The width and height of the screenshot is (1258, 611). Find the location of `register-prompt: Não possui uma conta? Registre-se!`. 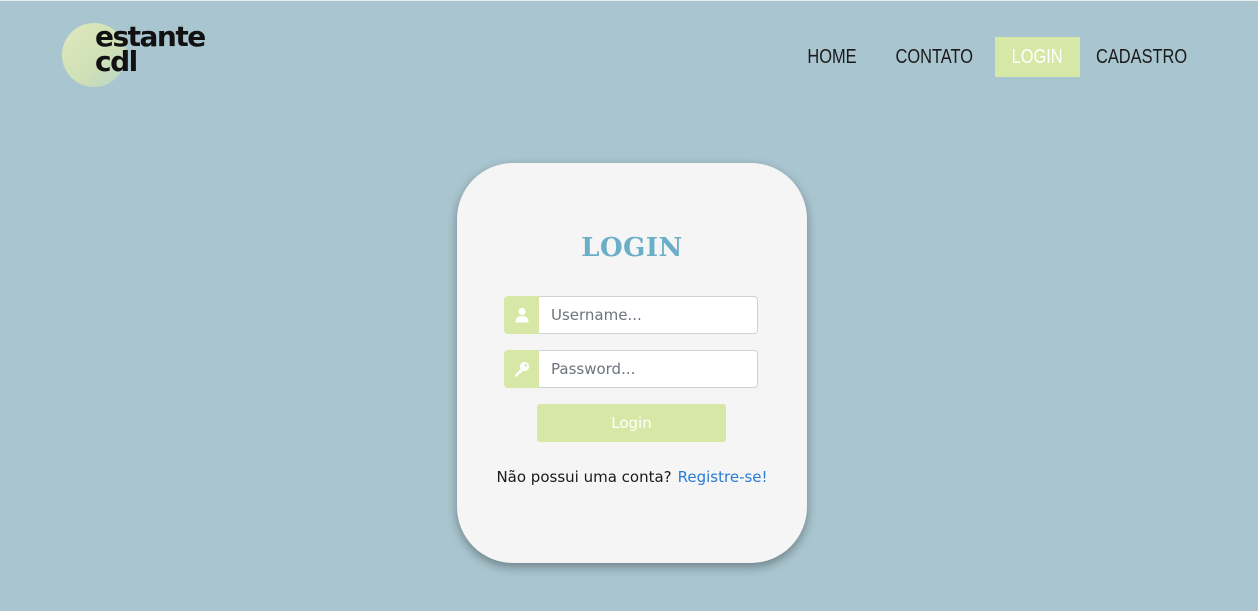

register-prompt: Não possui uma conta? Registre-se! is located at coordinates (632, 477).